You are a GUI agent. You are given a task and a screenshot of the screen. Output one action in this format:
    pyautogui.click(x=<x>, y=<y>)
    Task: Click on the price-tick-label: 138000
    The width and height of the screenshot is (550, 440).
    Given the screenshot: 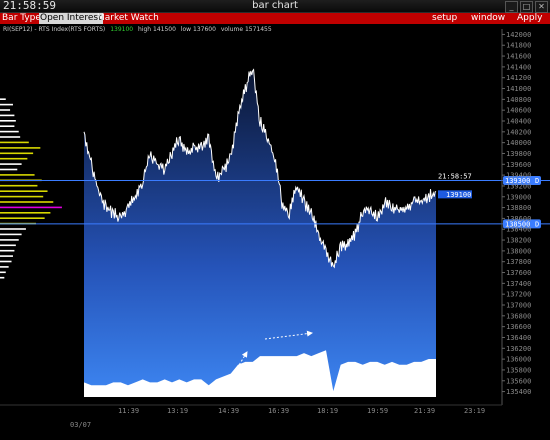 What is the action you would take?
    pyautogui.click(x=518, y=251)
    